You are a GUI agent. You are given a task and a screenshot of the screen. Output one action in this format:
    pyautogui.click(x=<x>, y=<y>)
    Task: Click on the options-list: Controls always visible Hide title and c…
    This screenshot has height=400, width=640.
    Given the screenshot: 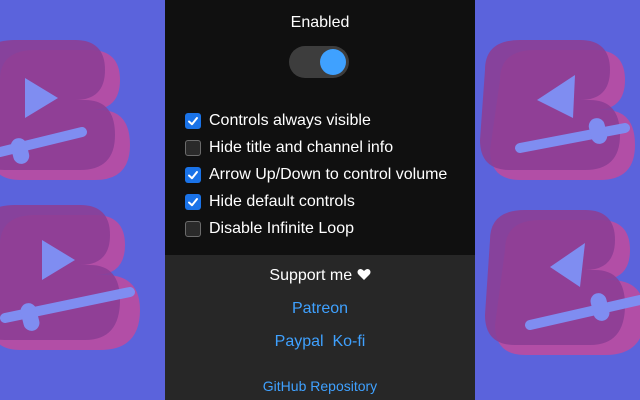 What is the action you would take?
    pyautogui.click(x=316, y=174)
    